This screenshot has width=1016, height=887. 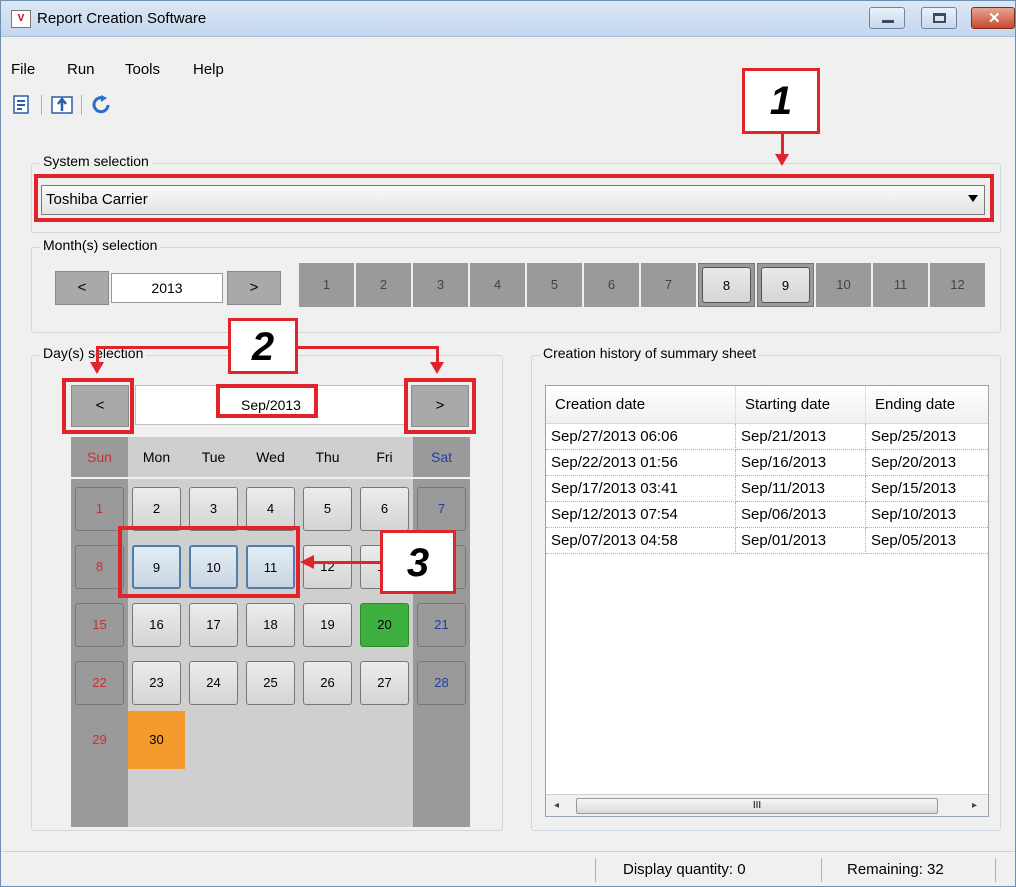 I want to click on month-selection-title: Month(s) selection, so click(x=100, y=245).